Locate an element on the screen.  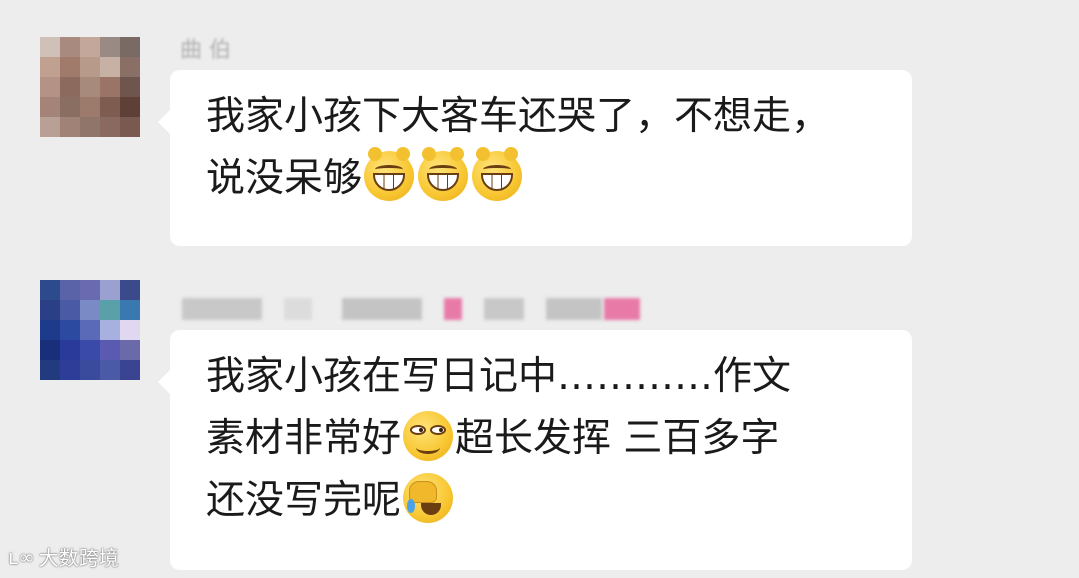
facepalm-crying-icon is located at coordinates (428, 498).